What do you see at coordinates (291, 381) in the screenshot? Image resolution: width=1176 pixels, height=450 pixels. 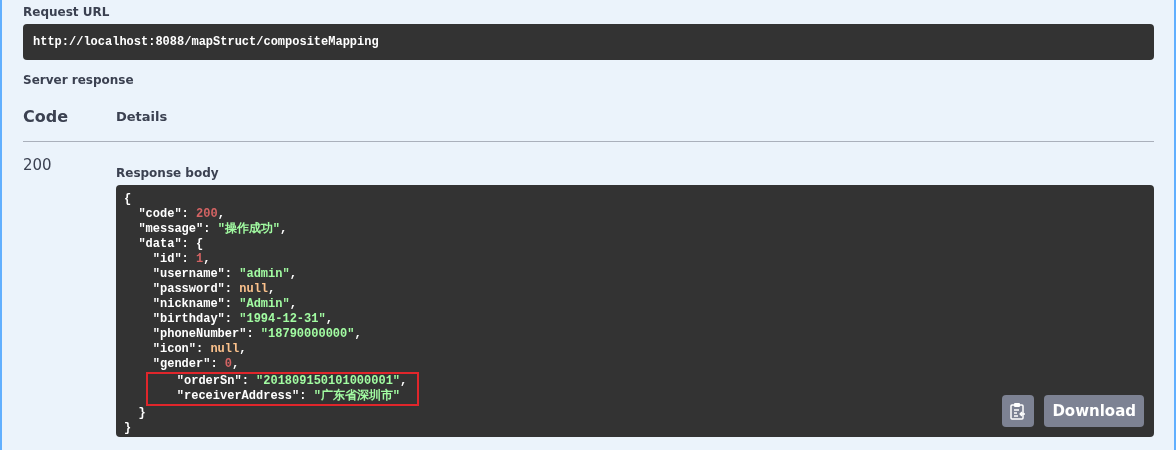 I see `code-line: "orderSn": "201809150101000001",` at bounding box center [291, 381].